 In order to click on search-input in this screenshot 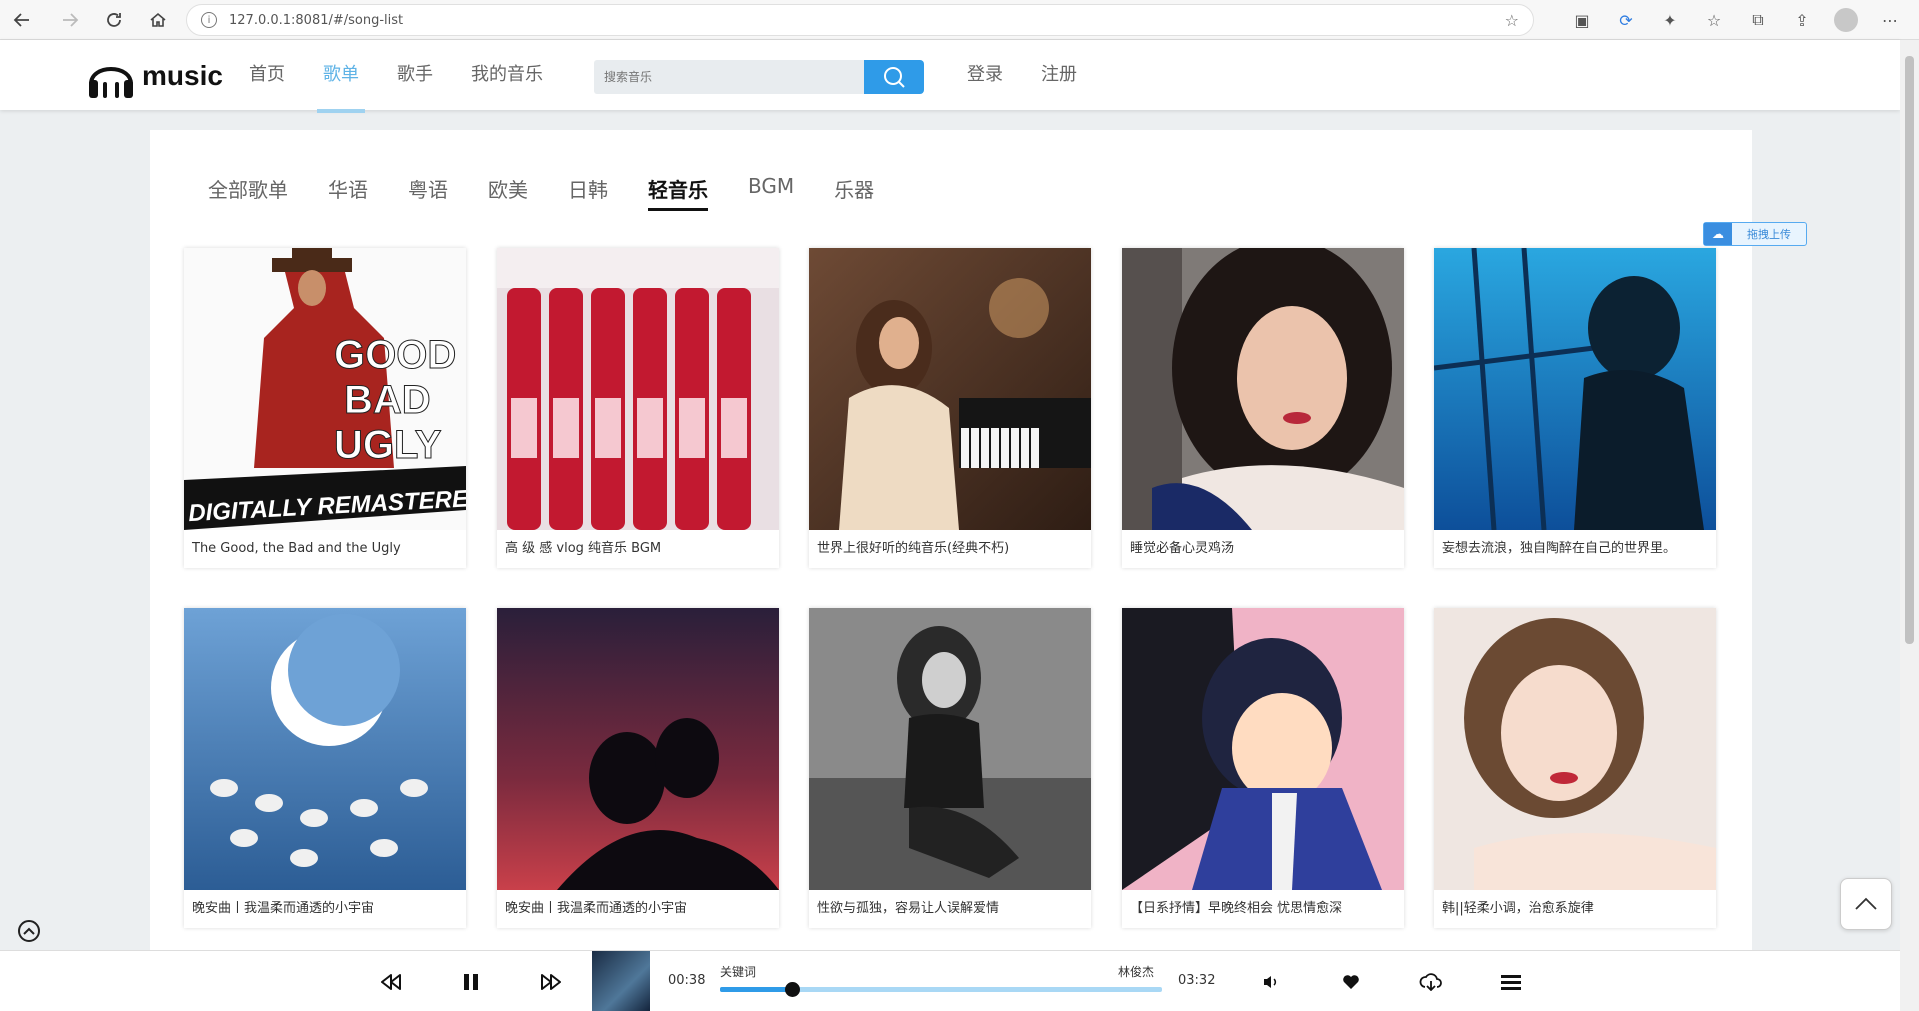, I will do `click(729, 77)`.